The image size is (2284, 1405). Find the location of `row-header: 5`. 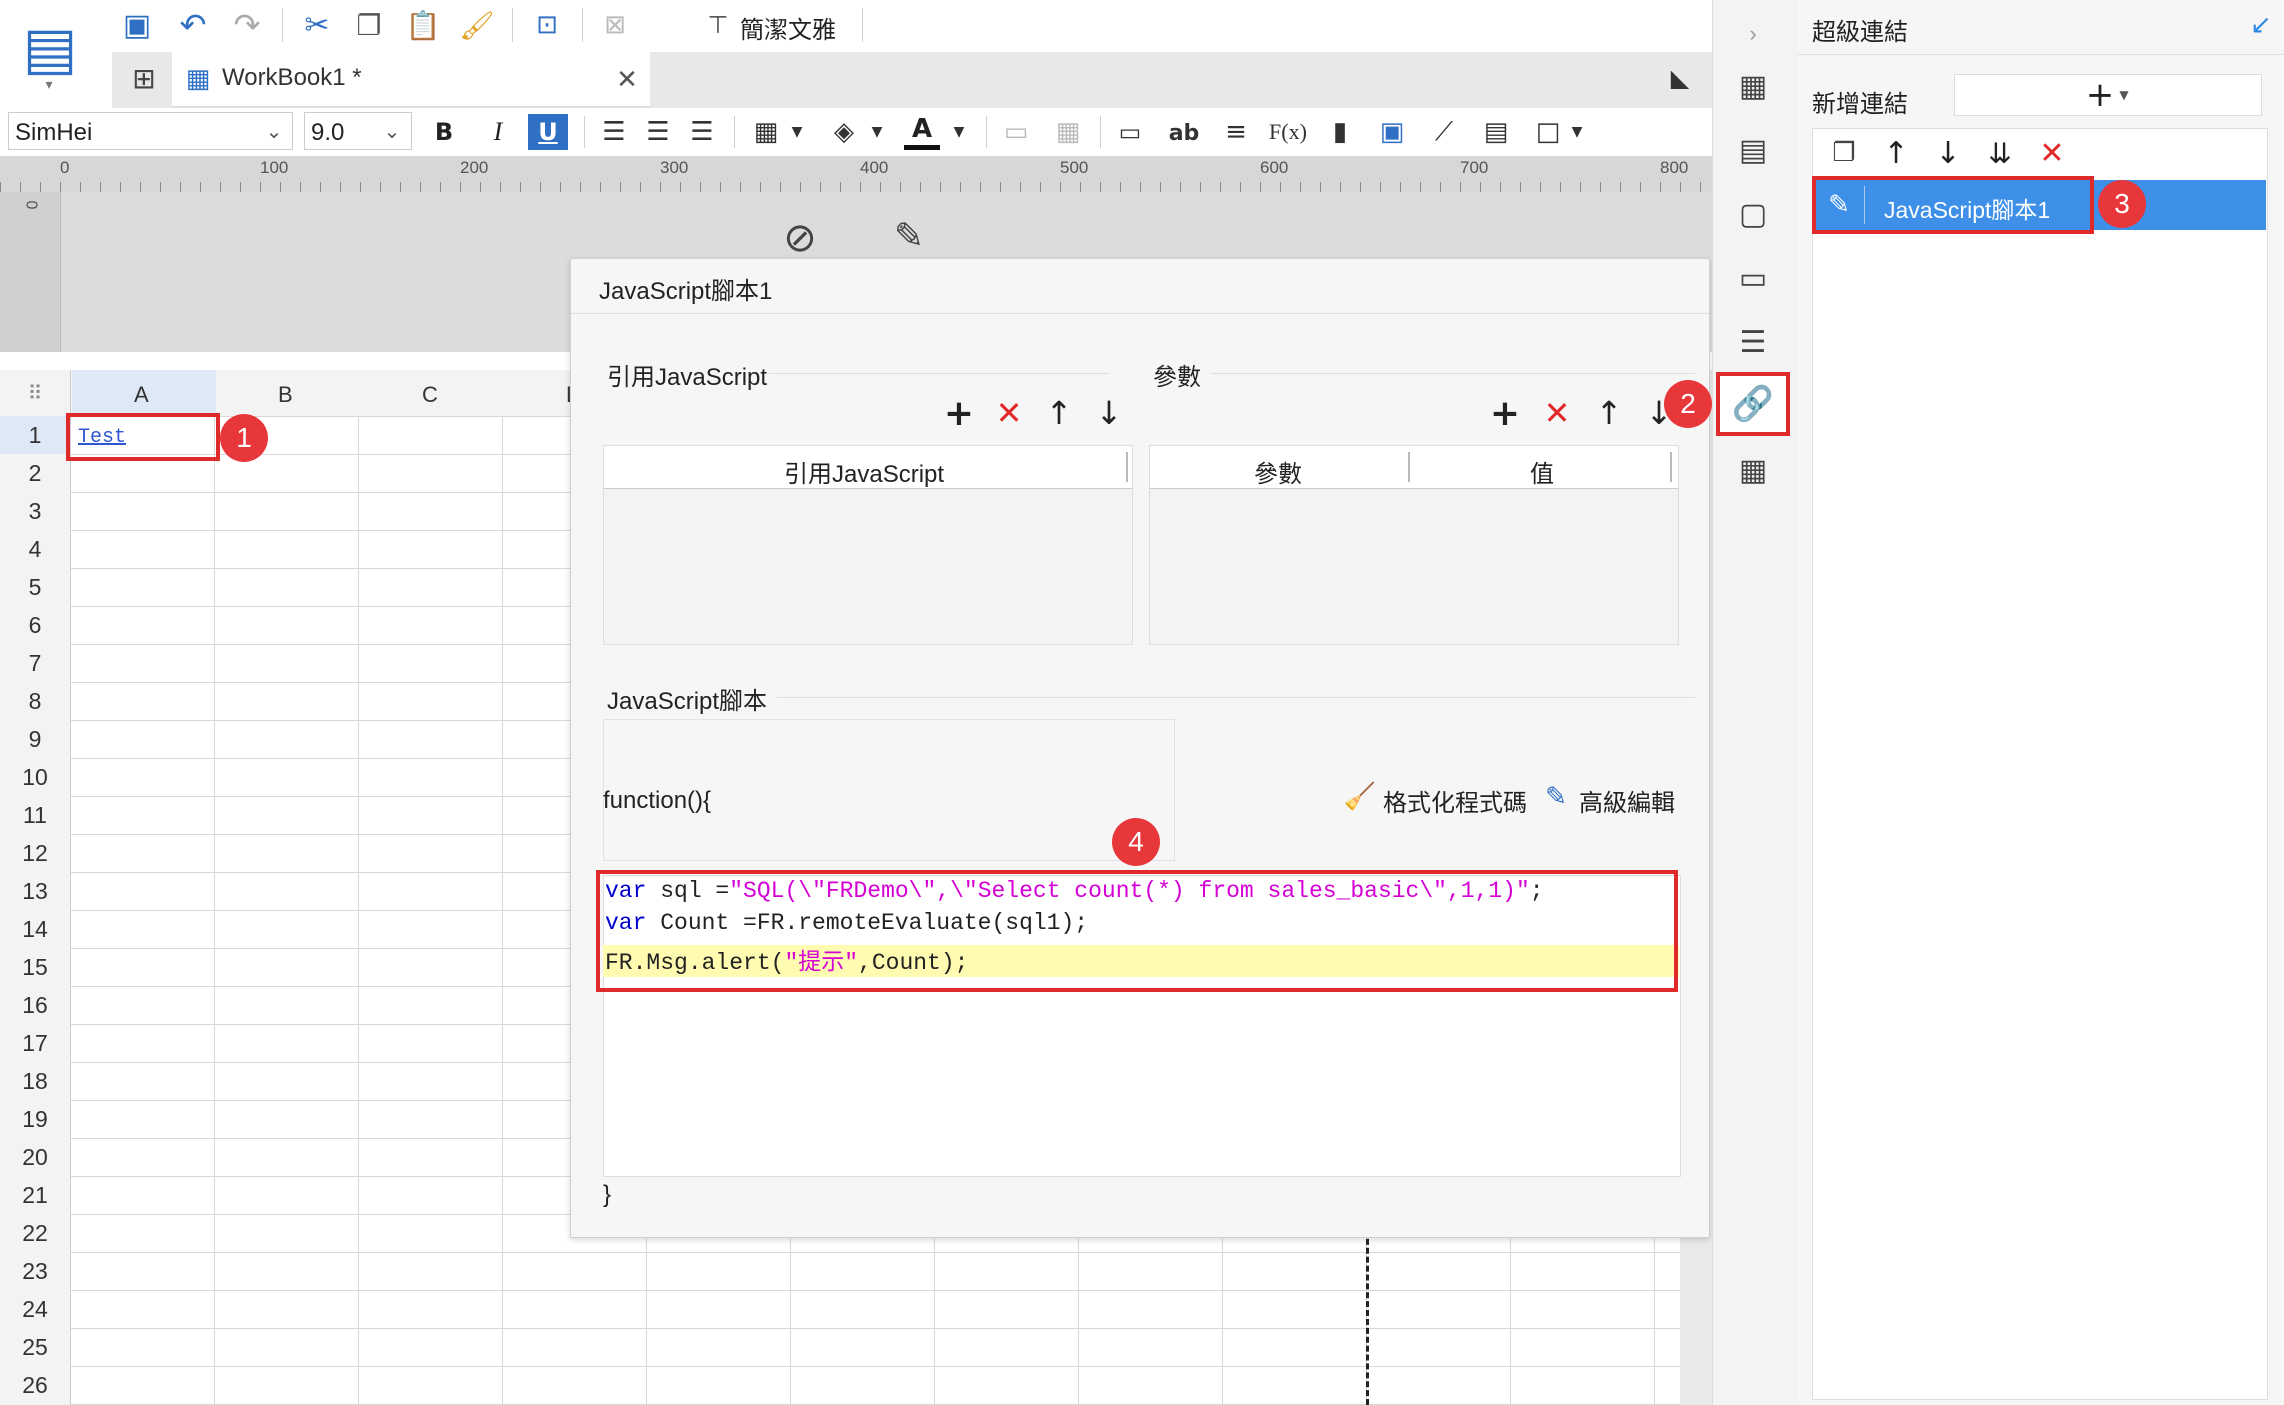

row-header: 5 is located at coordinates (35, 587).